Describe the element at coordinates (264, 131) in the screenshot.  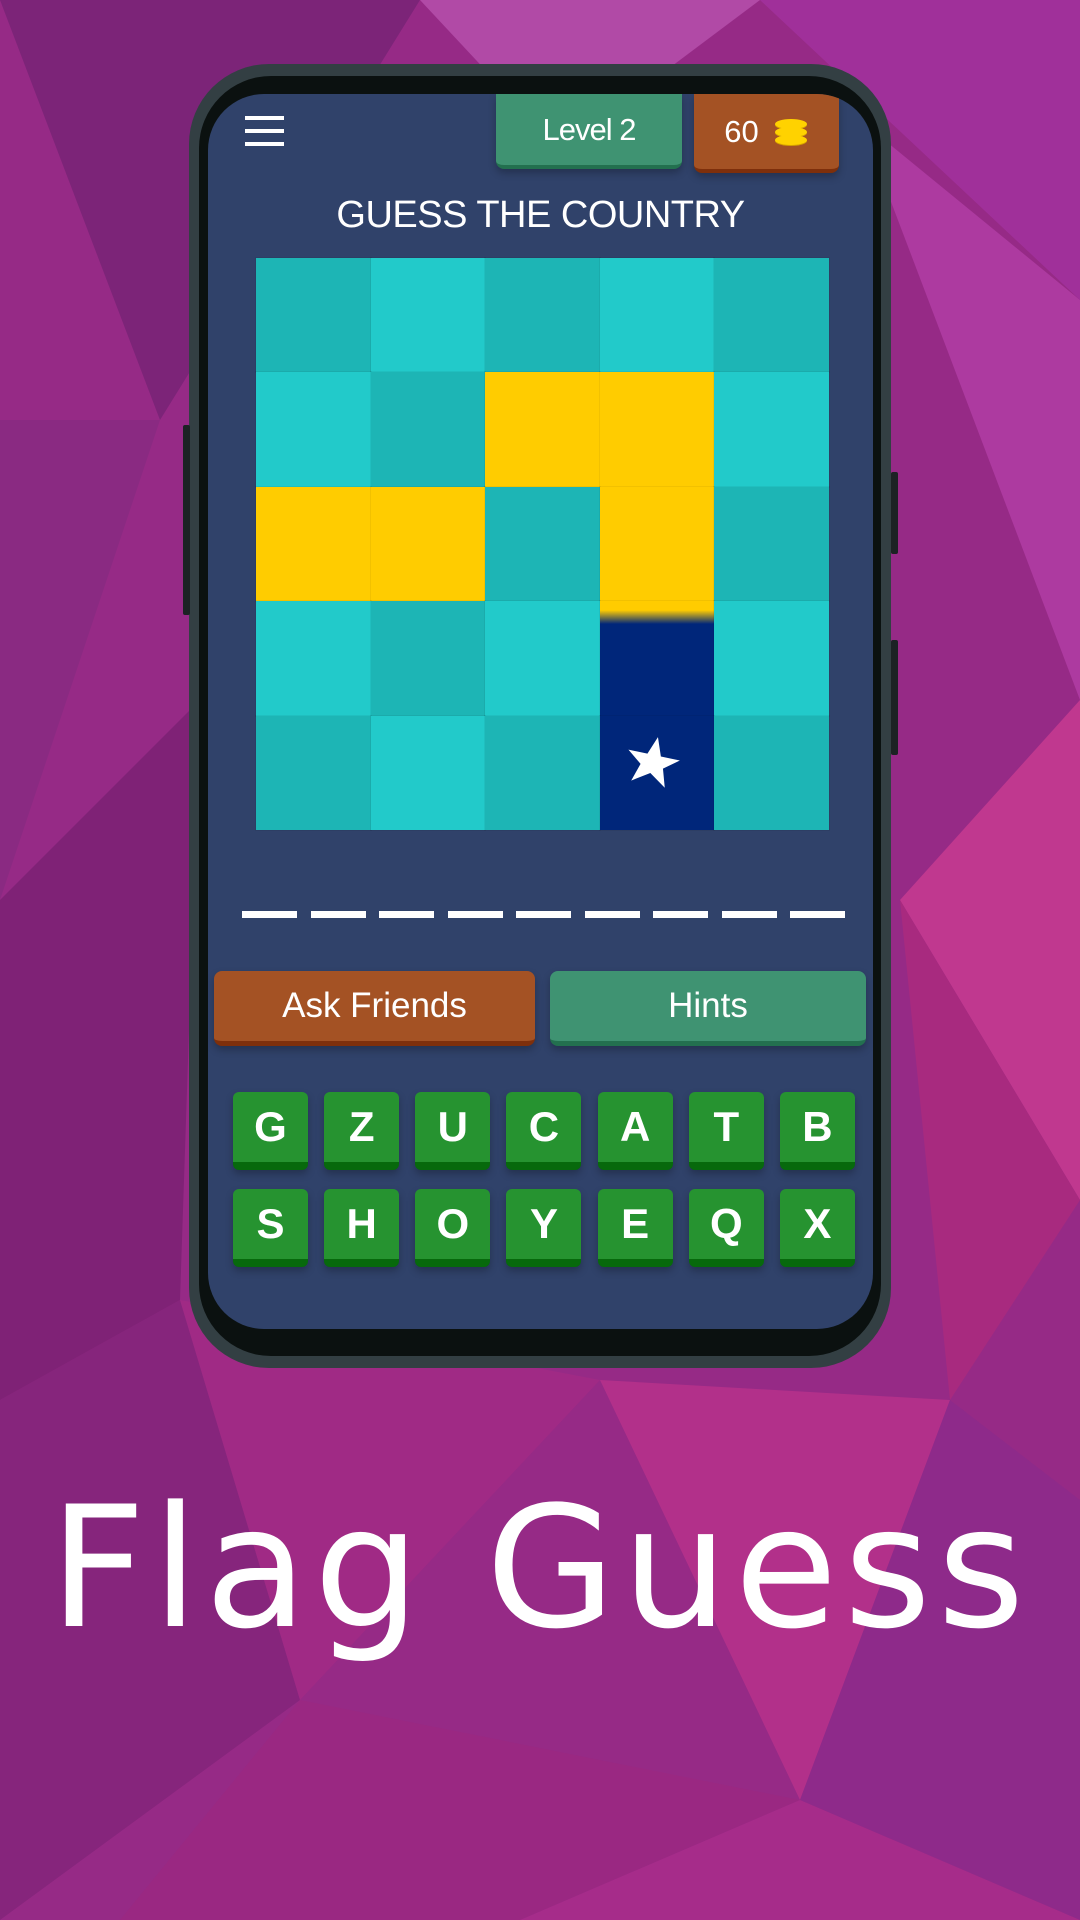
I see `hamburger-menu-icon` at that location.